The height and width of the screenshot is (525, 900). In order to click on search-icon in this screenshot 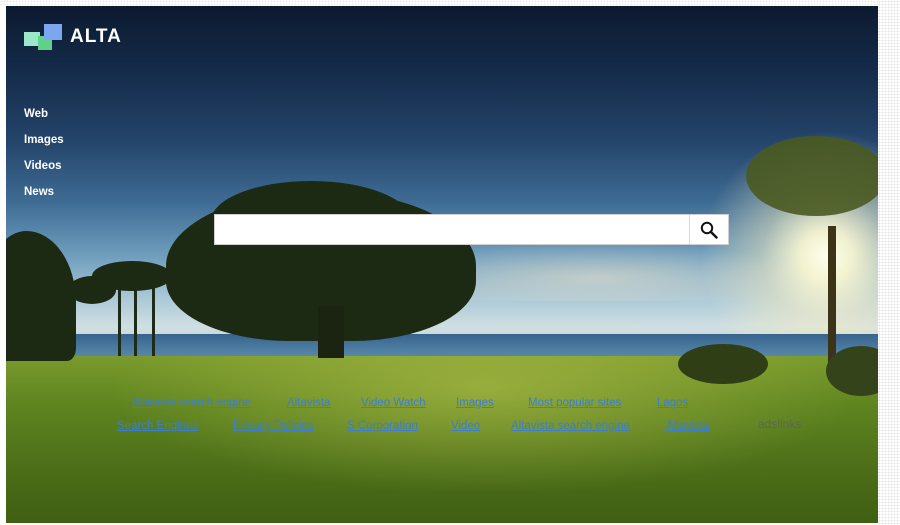, I will do `click(709, 230)`.